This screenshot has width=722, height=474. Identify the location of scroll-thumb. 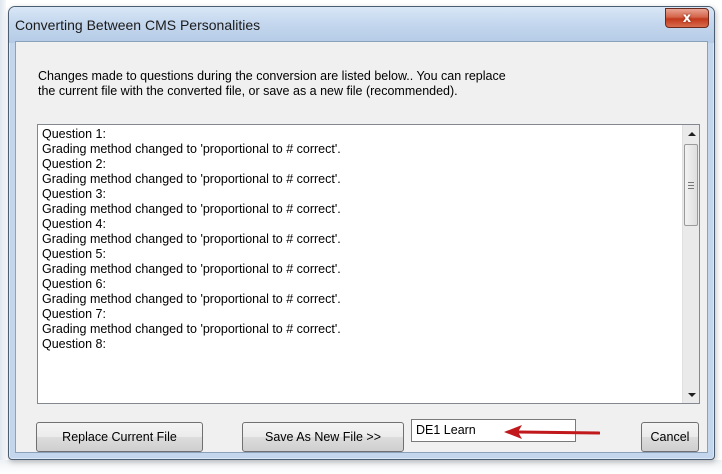
(691, 185).